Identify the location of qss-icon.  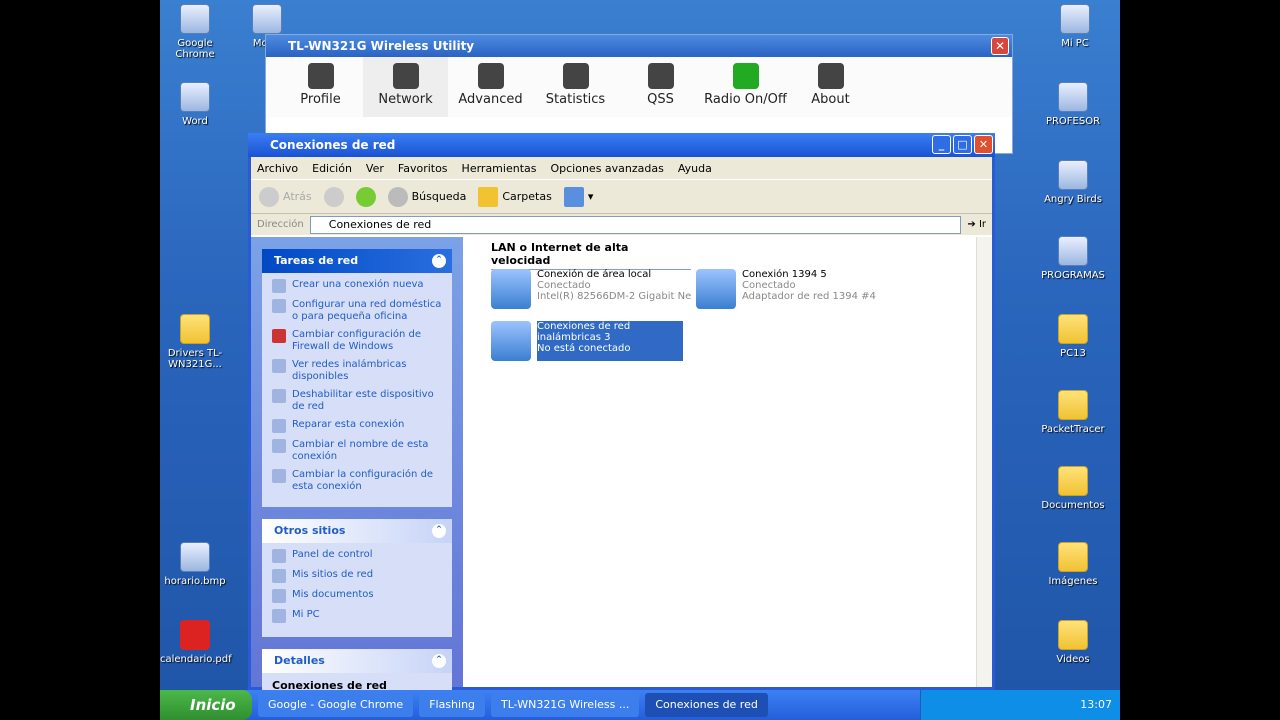
(660, 76).